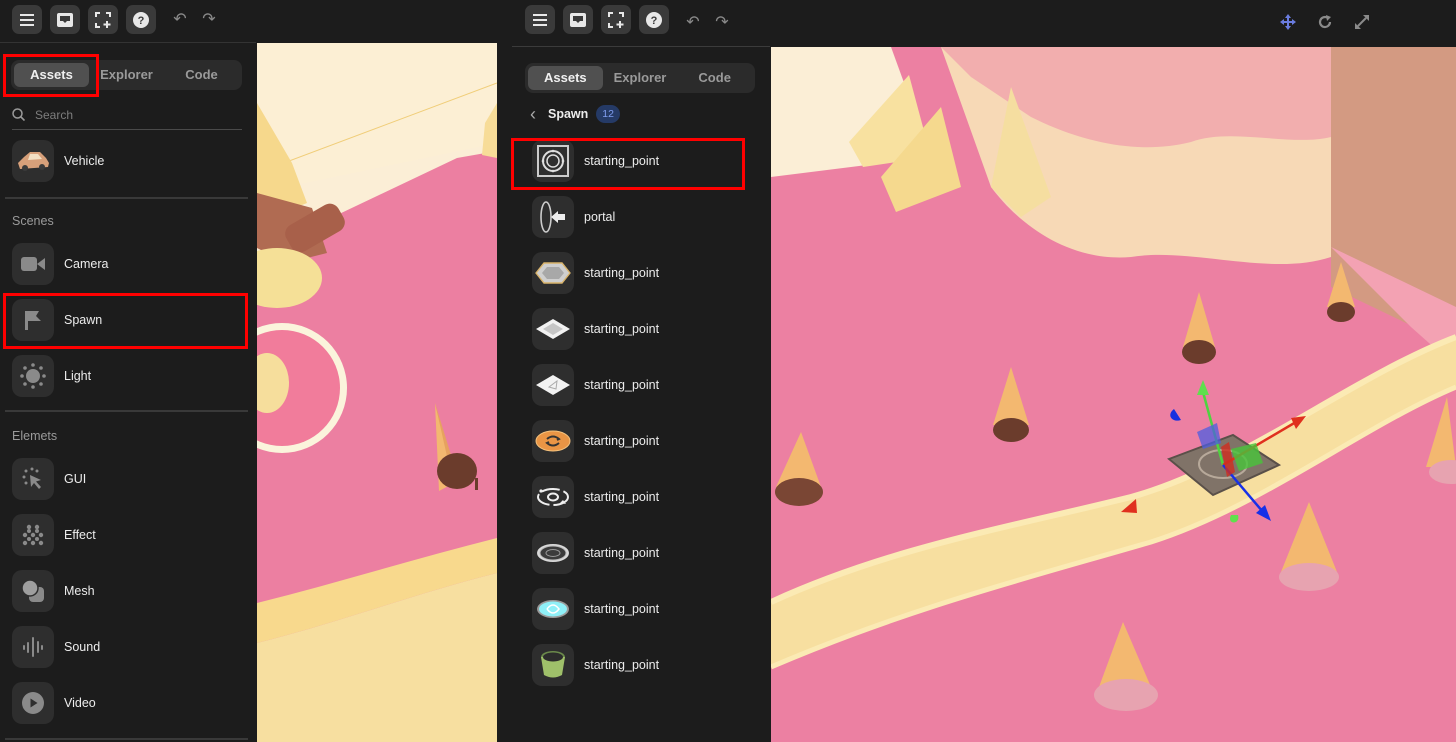  Describe the element at coordinates (553, 609) in the screenshot. I see `cyan-swirl-disc-thumbnail-icon` at that location.